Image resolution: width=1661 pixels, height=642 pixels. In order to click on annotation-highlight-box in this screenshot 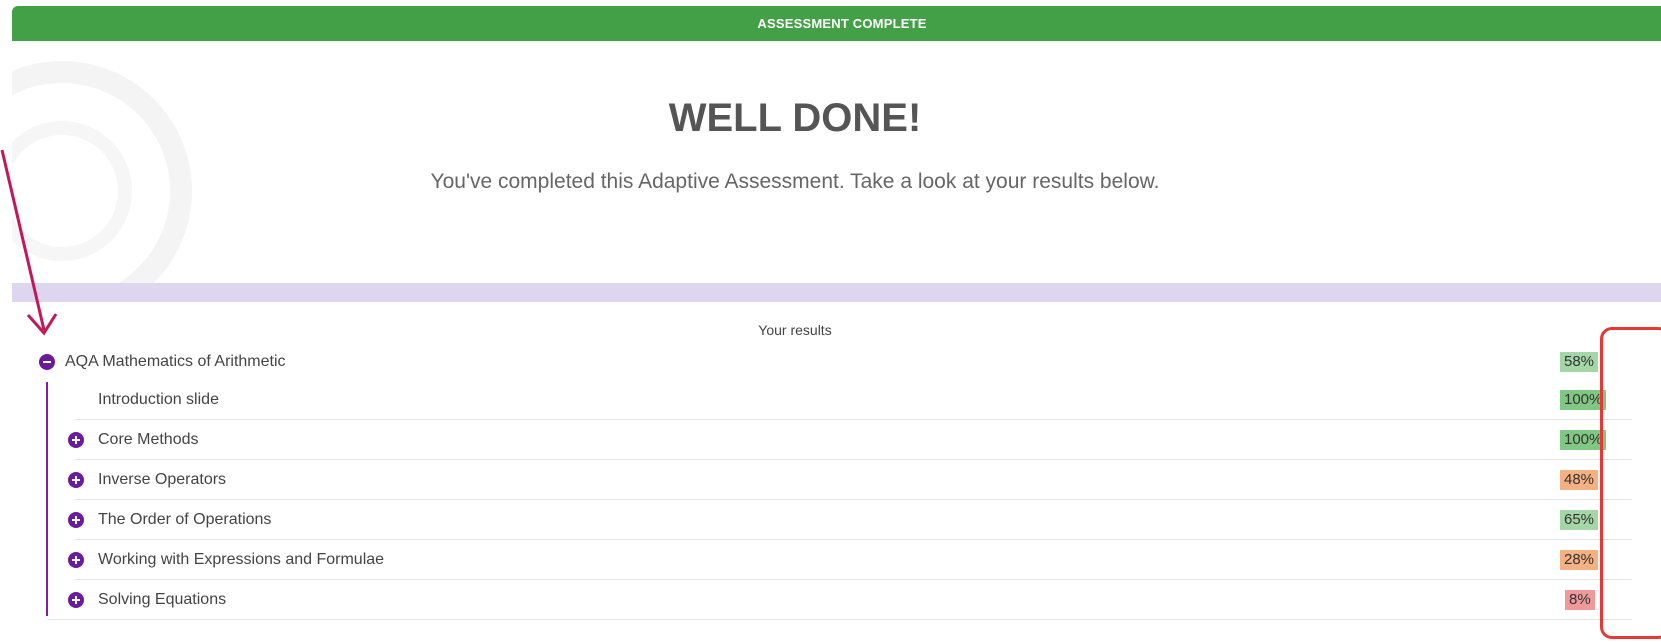, I will do `click(1630, 483)`.